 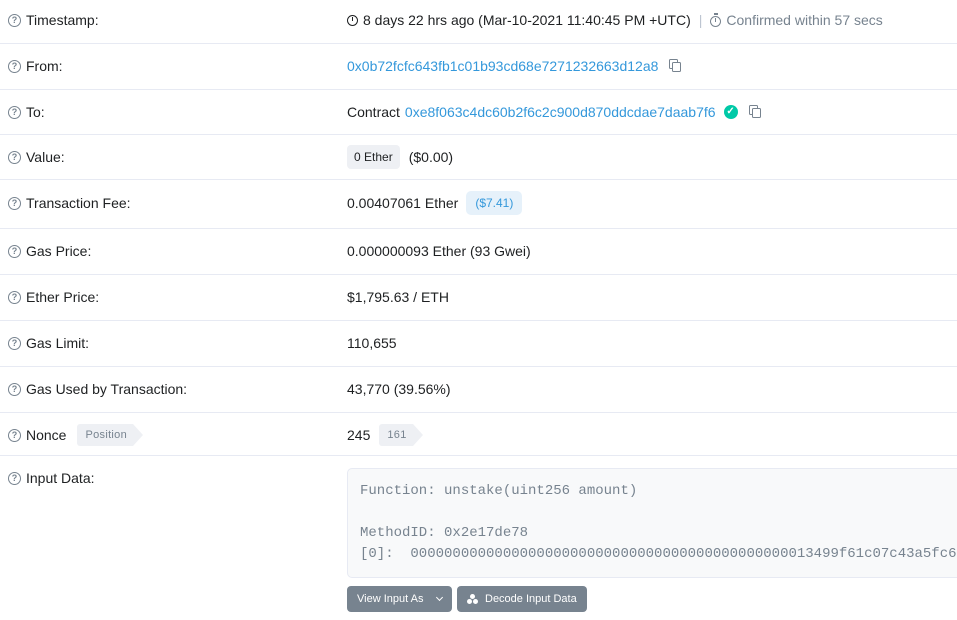 I want to click on value-value: 0 Ether ($0.00), so click(x=400, y=157).